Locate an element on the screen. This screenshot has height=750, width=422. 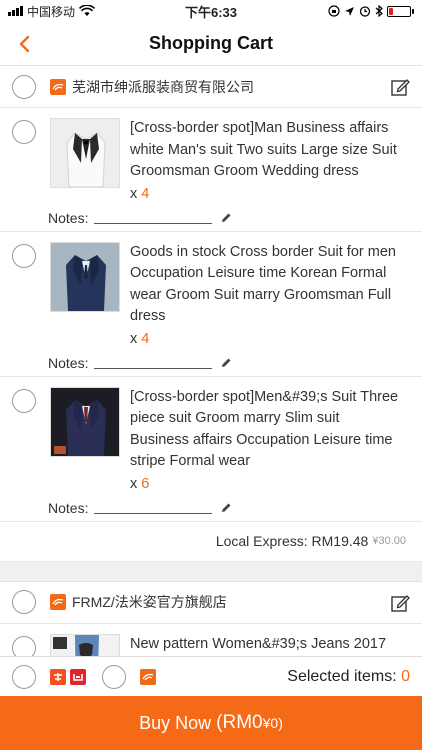
bluetooth-icon is located at coordinates (379, 11).